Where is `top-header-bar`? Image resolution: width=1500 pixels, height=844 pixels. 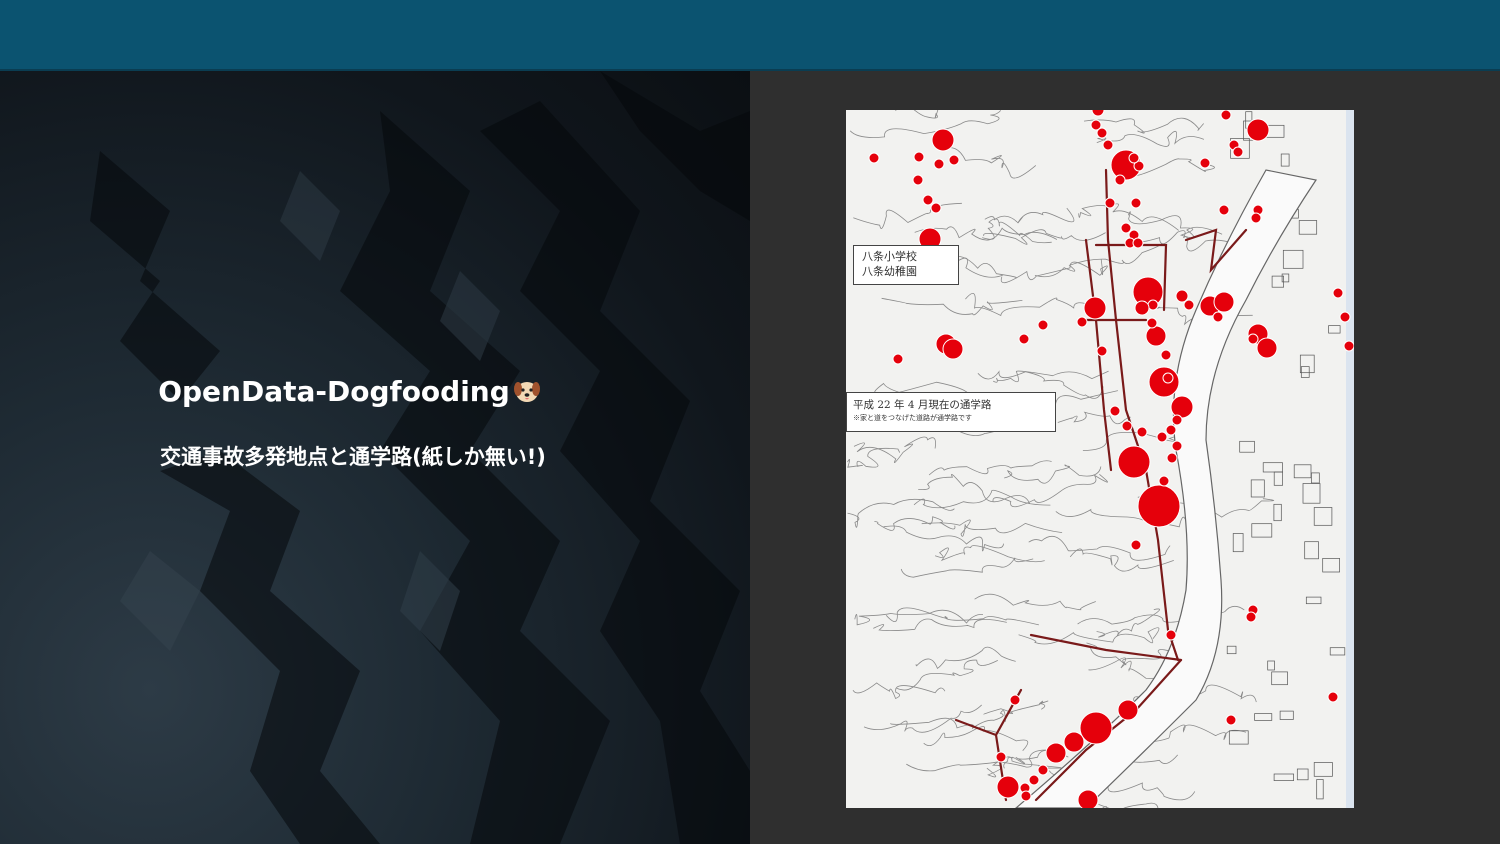 top-header-bar is located at coordinates (750, 35).